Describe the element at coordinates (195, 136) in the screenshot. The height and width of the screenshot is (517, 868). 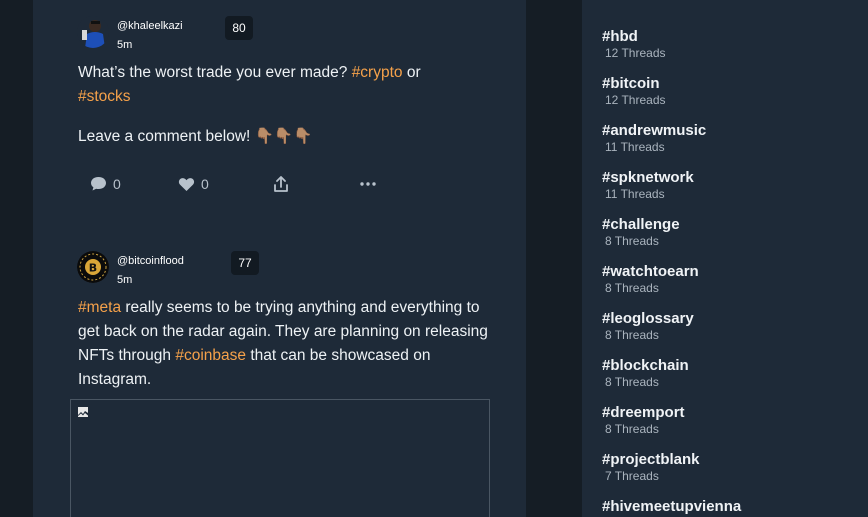
I see `post-paragraph: Leave a comment below! 👇🏽👇🏽👇🏽` at that location.